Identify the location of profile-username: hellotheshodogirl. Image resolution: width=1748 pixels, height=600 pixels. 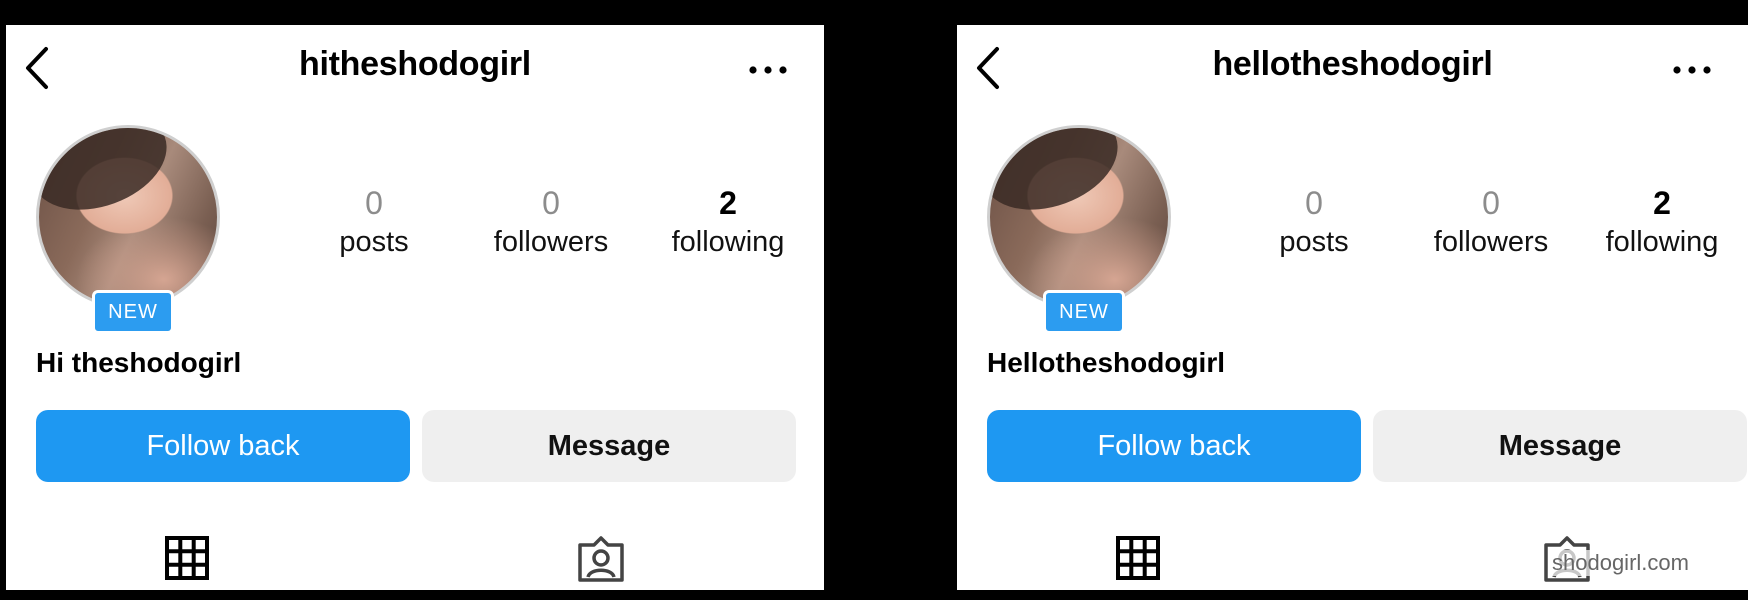
(1352, 64).